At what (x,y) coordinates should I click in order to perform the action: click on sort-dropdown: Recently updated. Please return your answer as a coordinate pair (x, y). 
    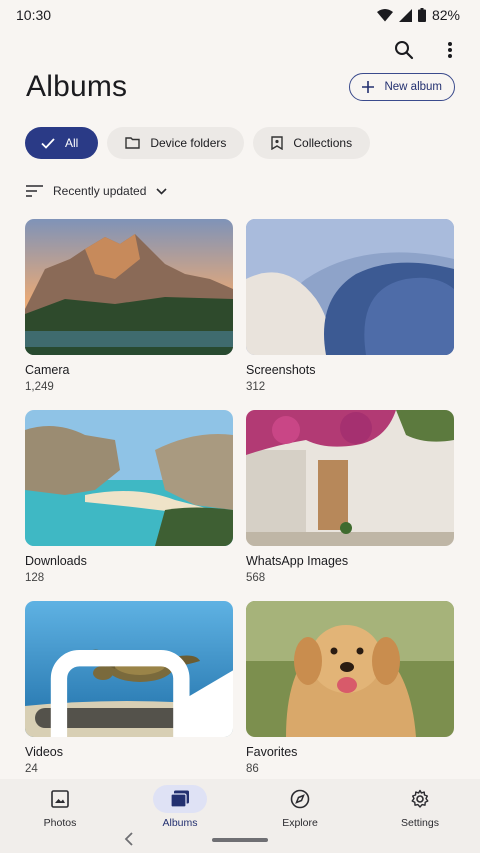
    Looking at the image, I should click on (96, 191).